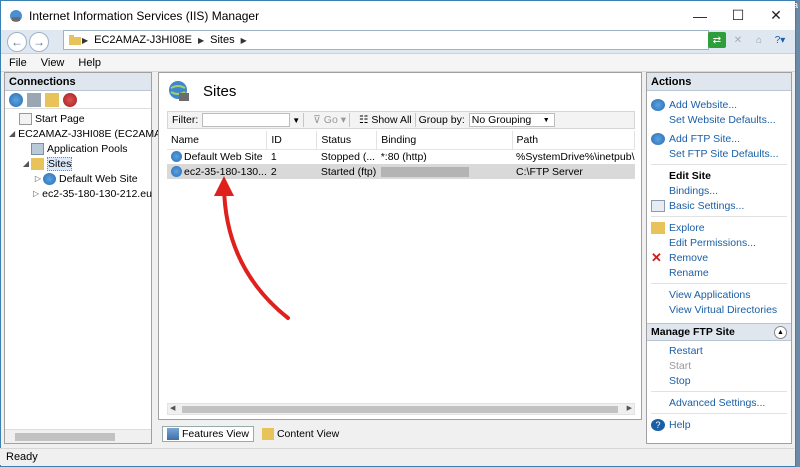  Describe the element at coordinates (719, 294) in the screenshot. I see `action-view-applications: View Applications` at that location.